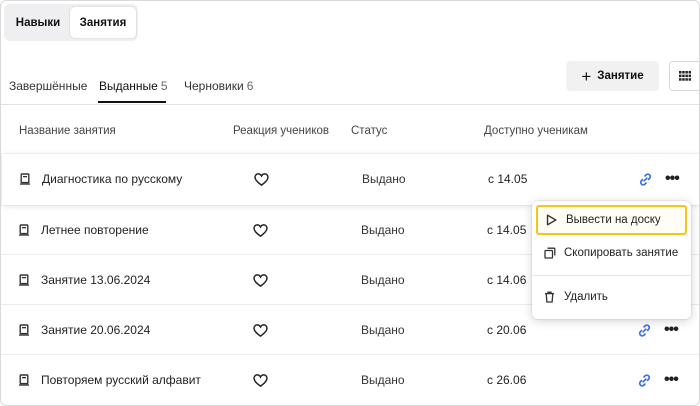 The height and width of the screenshot is (406, 700). Describe the element at coordinates (551, 297) in the screenshot. I see `trash-icon` at that location.